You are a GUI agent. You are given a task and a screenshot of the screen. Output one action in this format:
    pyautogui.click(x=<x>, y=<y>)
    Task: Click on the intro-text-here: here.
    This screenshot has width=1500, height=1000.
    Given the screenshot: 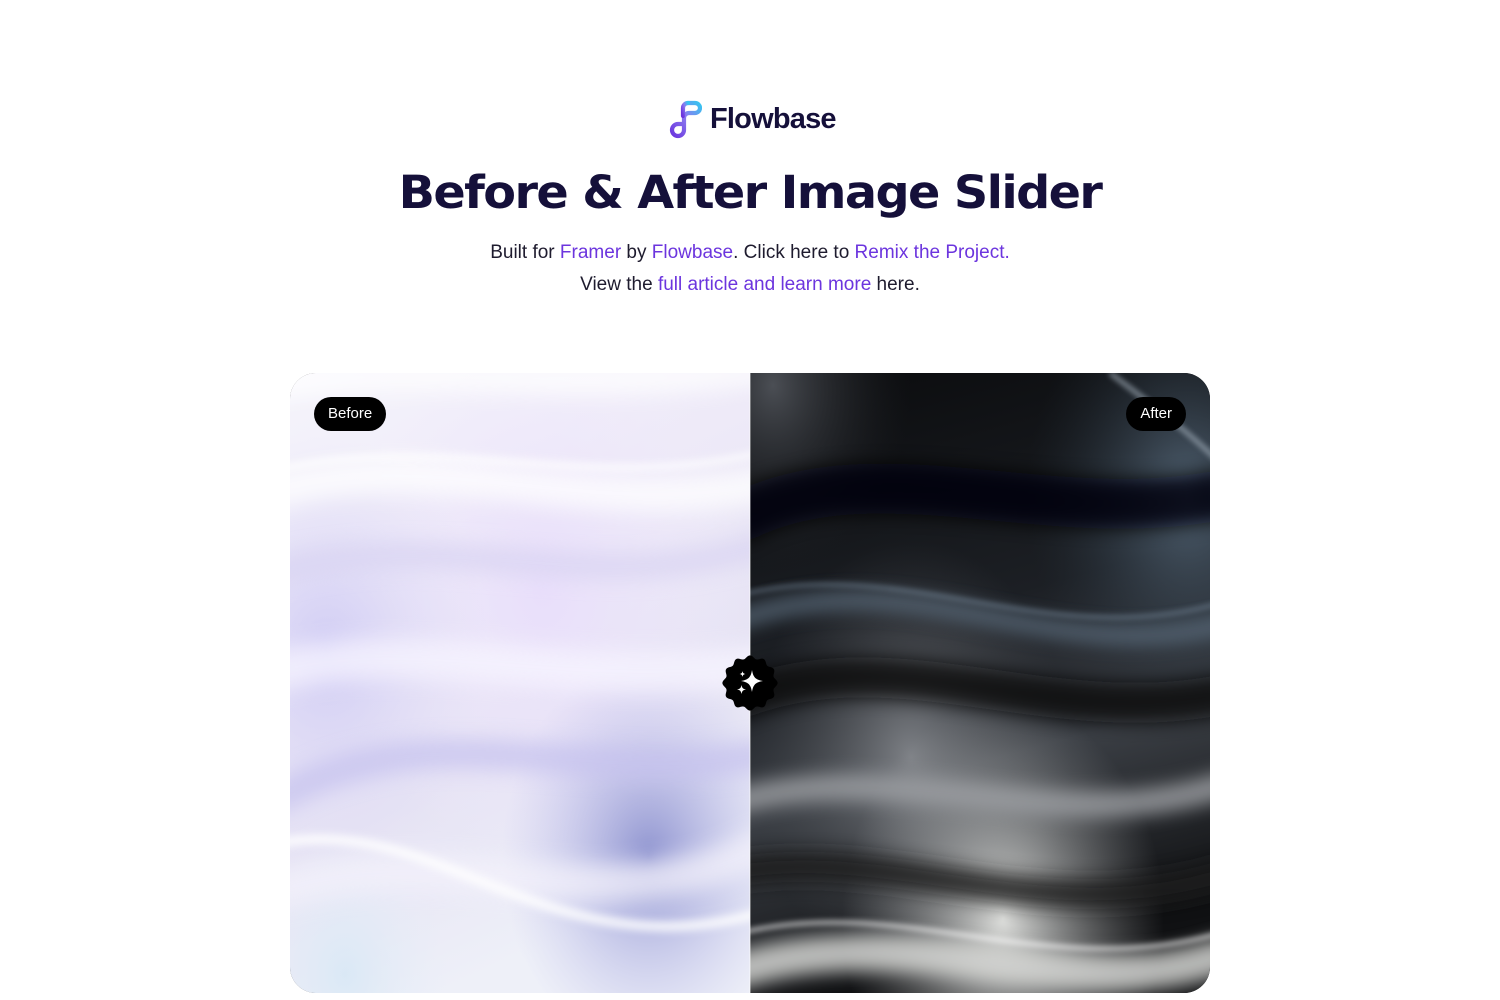 What is the action you would take?
    pyautogui.click(x=895, y=284)
    